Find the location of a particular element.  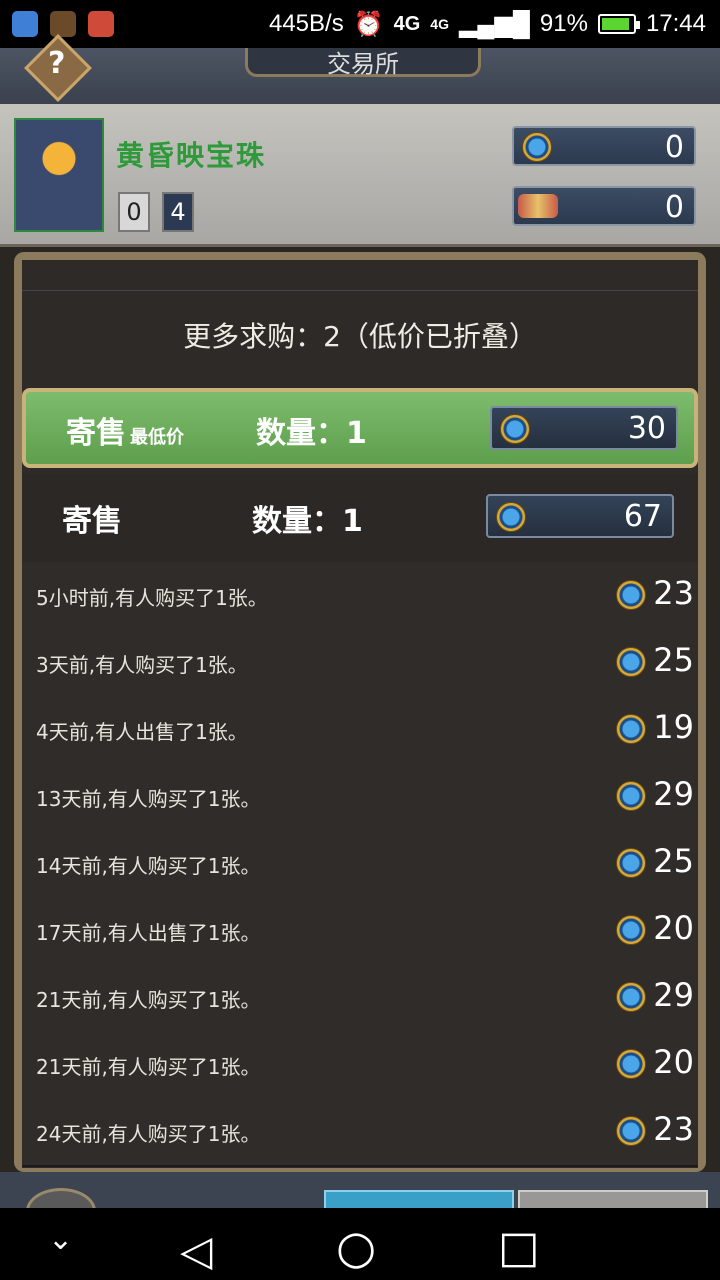

dust-icon is located at coordinates (538, 206).